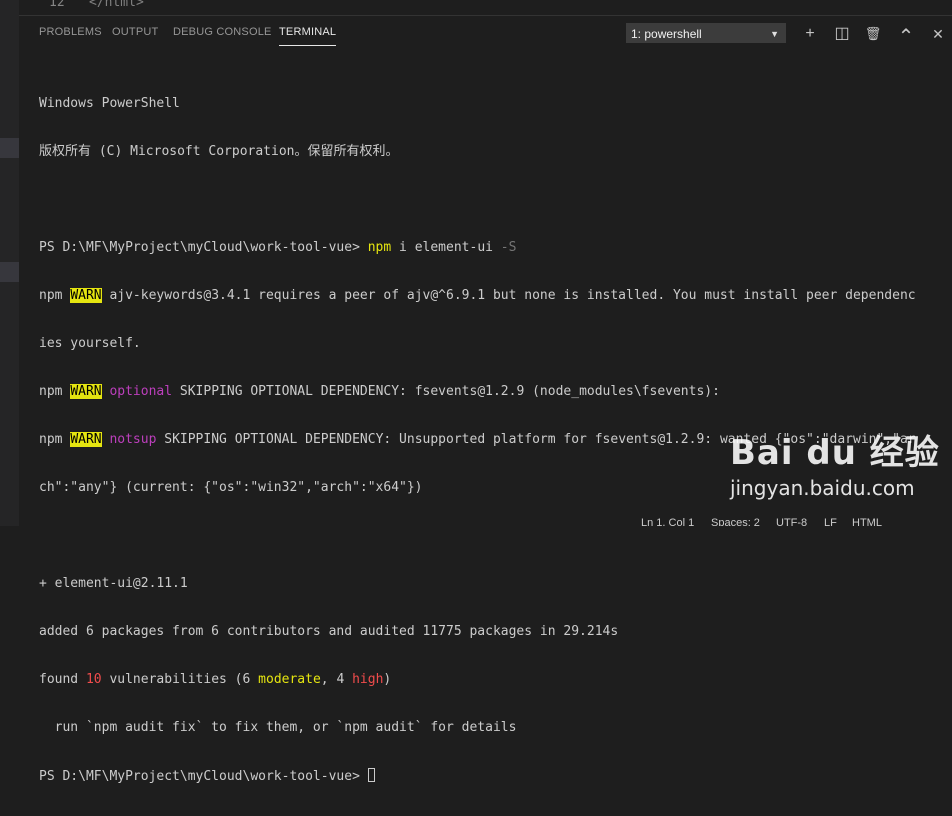  Describe the element at coordinates (735, 521) in the screenshot. I see `status-spaces: Spaces: 2` at that location.